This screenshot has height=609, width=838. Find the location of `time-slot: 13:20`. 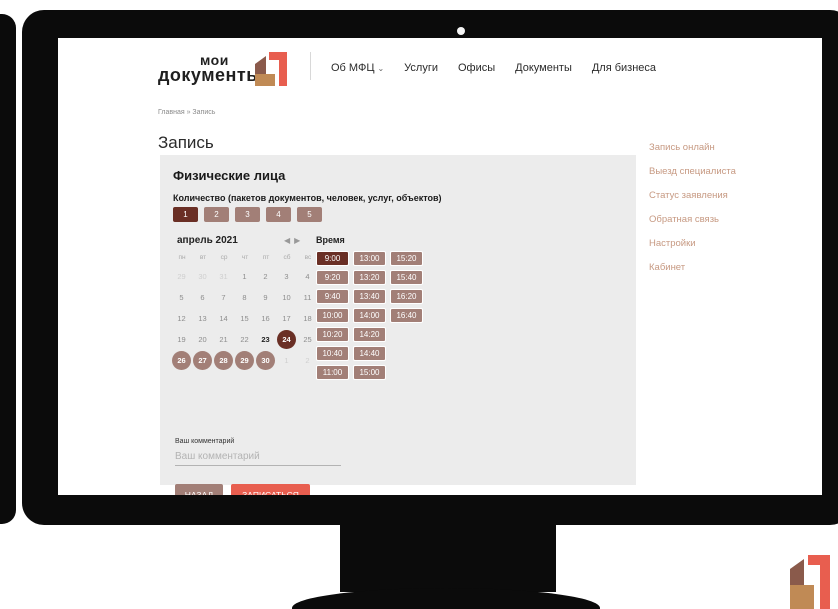

time-slot: 13:20 is located at coordinates (369, 277).